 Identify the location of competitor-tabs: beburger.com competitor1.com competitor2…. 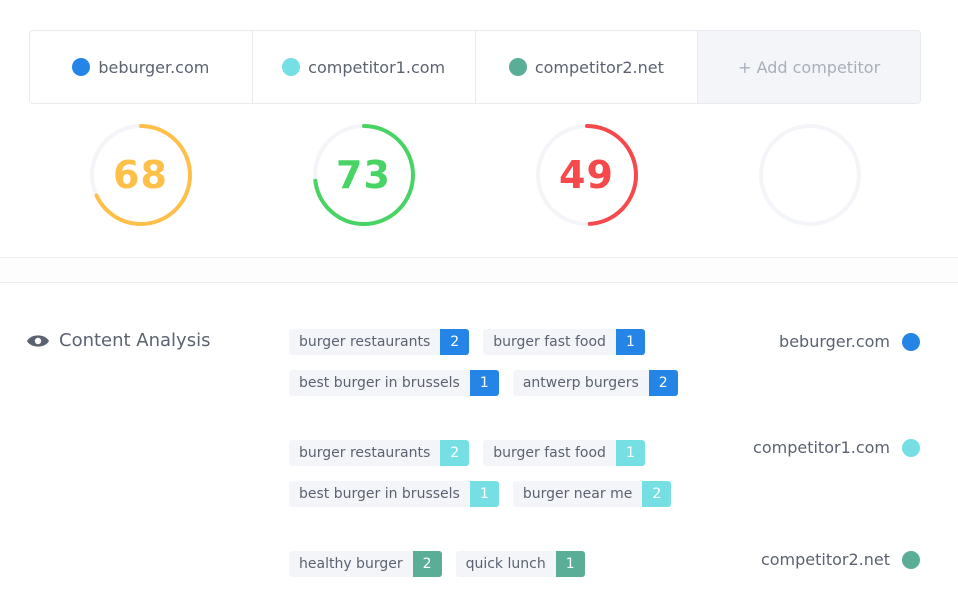
(475, 67).